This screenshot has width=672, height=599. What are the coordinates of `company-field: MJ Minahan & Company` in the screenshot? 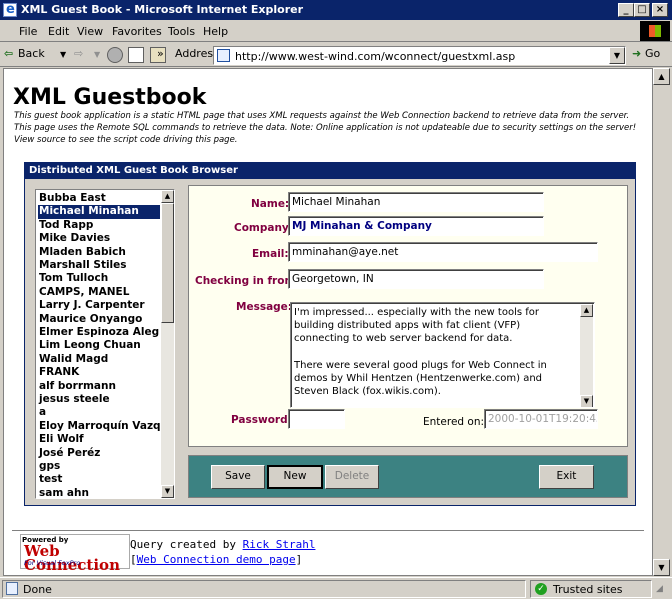 It's located at (416, 226).